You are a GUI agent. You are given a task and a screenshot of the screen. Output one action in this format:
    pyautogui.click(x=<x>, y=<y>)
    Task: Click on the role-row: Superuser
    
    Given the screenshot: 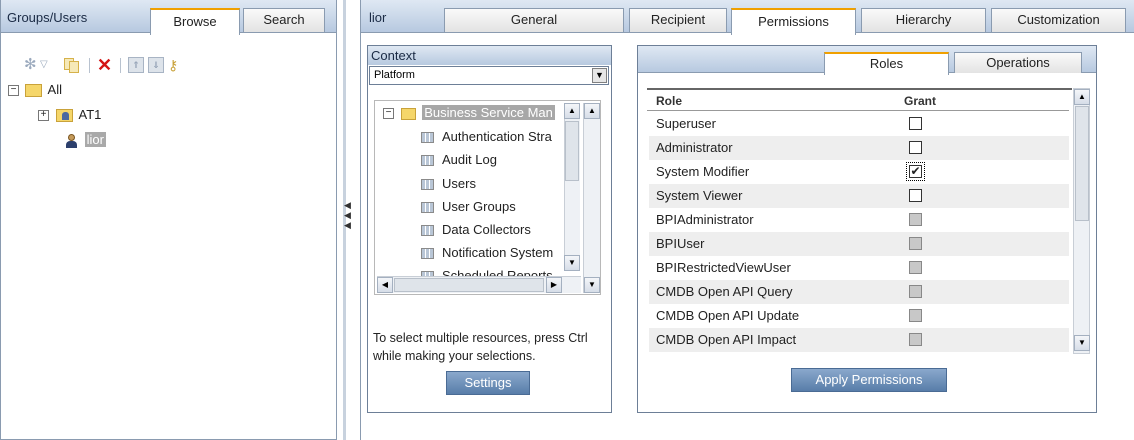 What is the action you would take?
    pyautogui.click(x=859, y=124)
    